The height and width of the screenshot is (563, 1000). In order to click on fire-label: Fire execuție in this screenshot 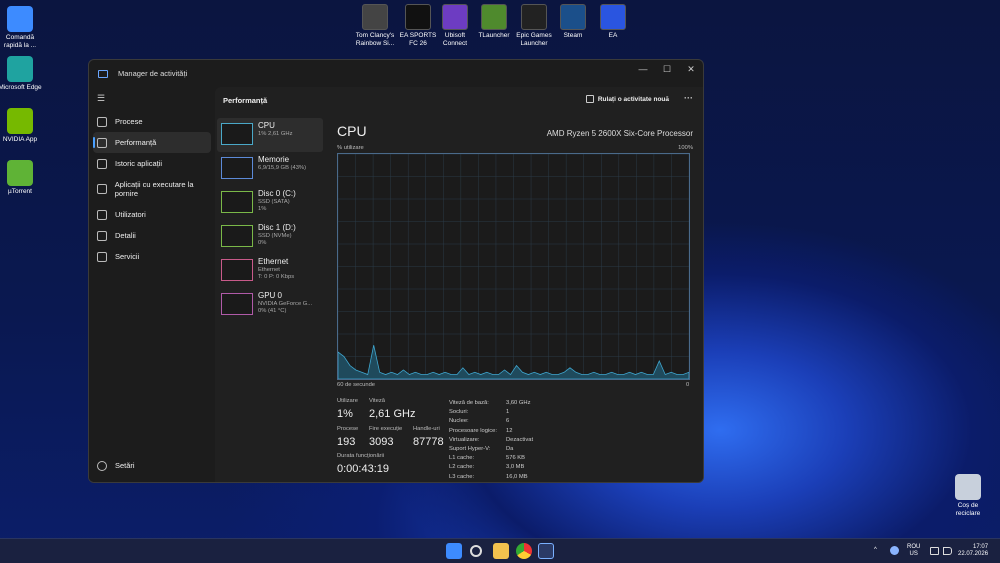, I will do `click(386, 429)`.